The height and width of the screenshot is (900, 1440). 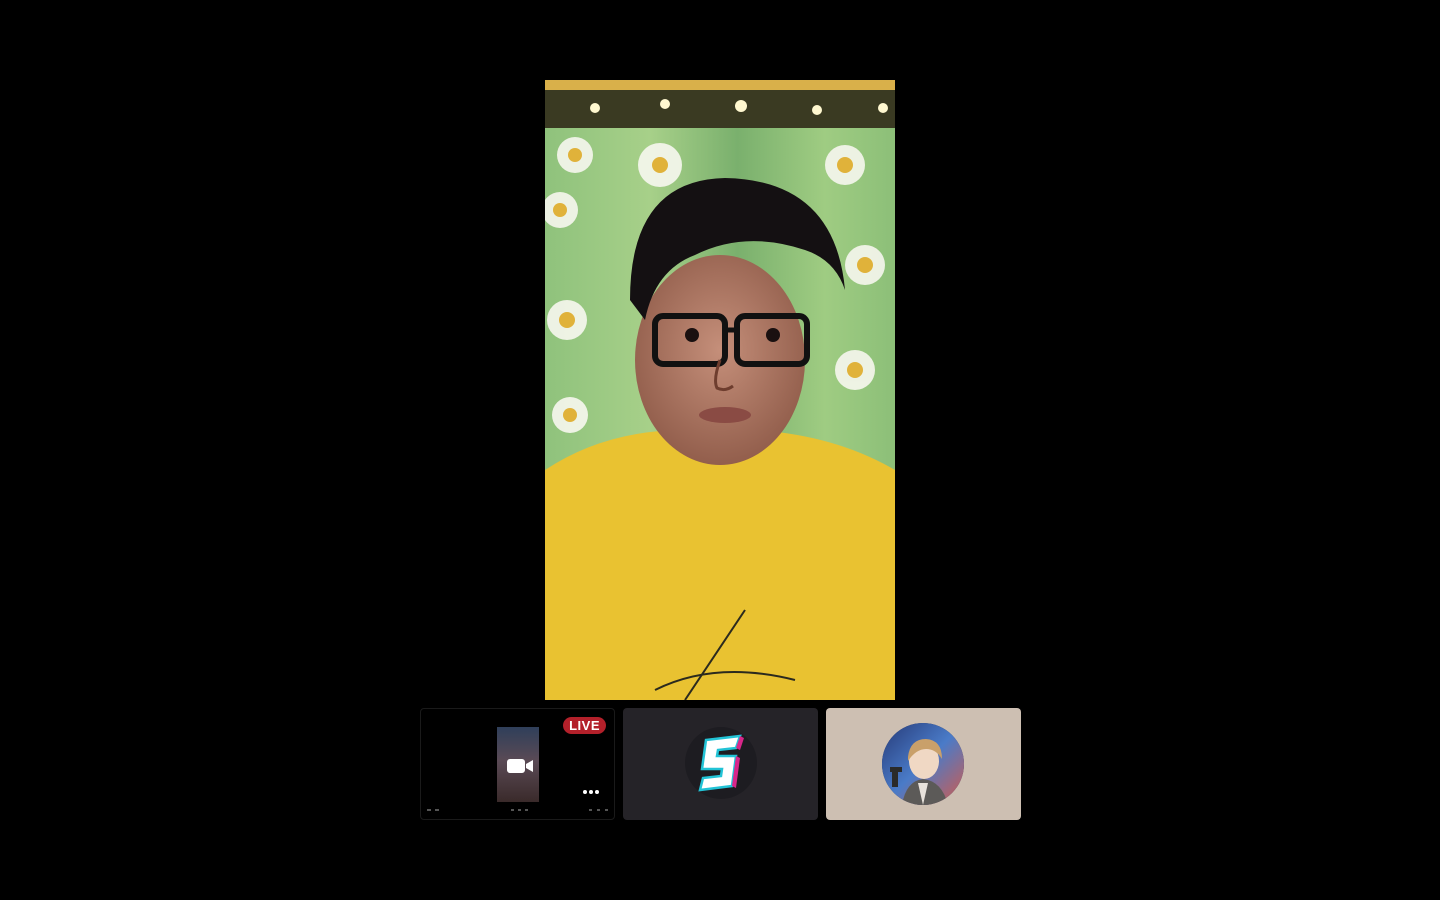 What do you see at coordinates (517, 810) in the screenshot?
I see `preview-toolbar-dots` at bounding box center [517, 810].